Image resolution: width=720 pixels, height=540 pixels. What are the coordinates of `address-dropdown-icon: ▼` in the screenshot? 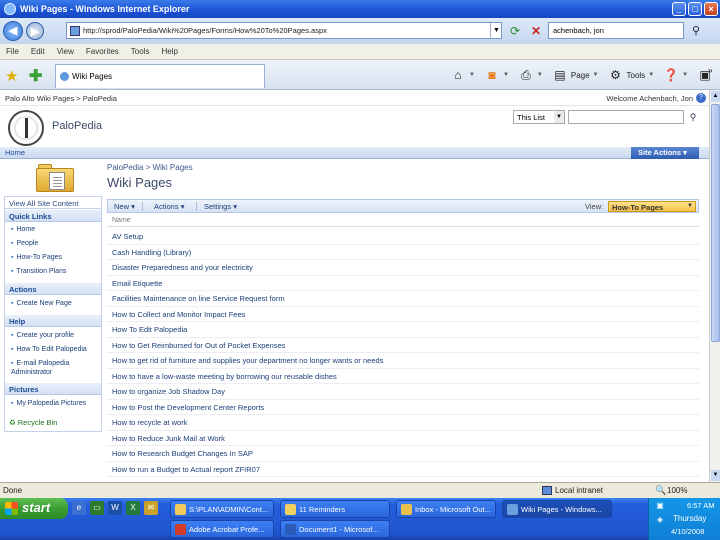 It's located at (496, 30).